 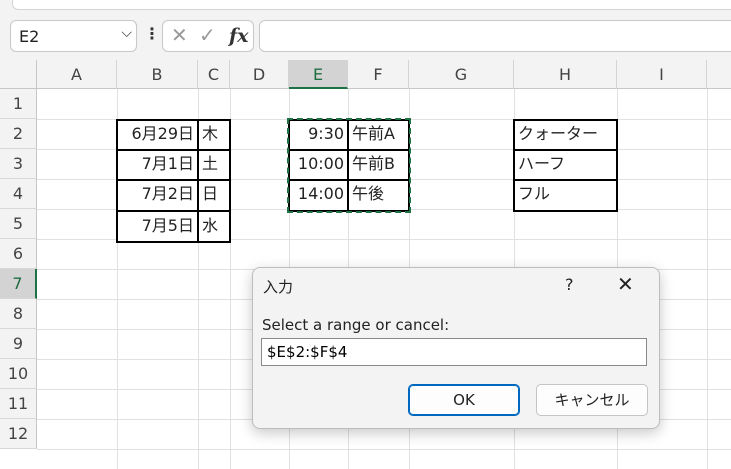 I want to click on cell-h2: クォーター, so click(x=565, y=134).